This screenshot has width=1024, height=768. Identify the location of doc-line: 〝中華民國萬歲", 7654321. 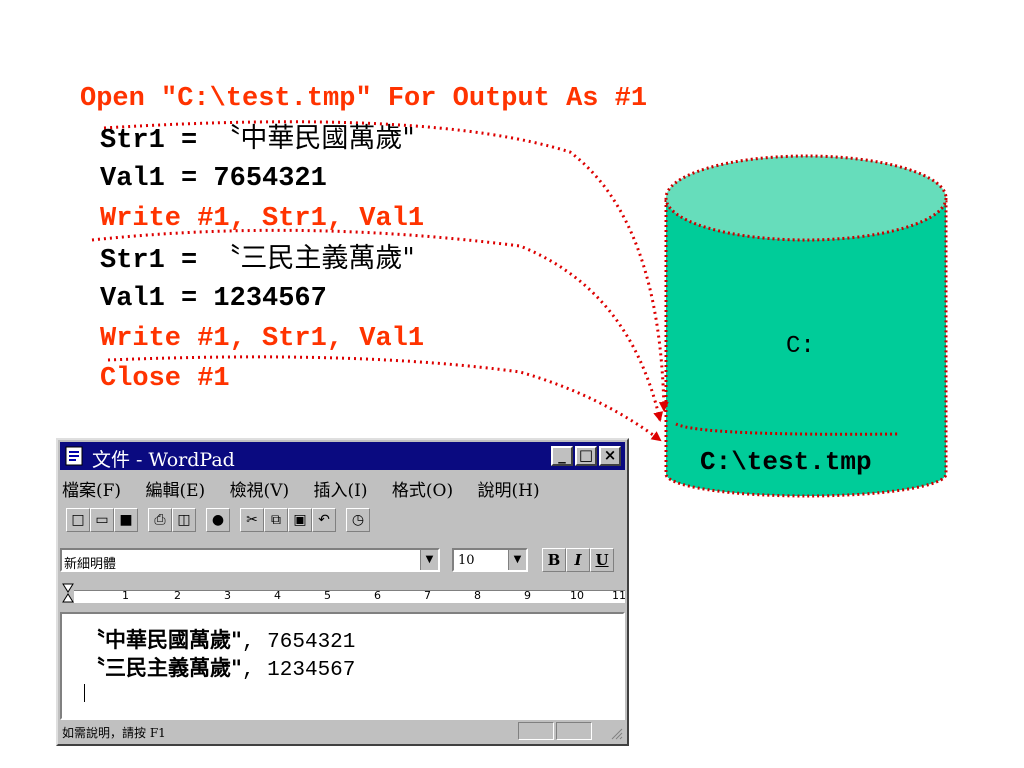
(219, 639).